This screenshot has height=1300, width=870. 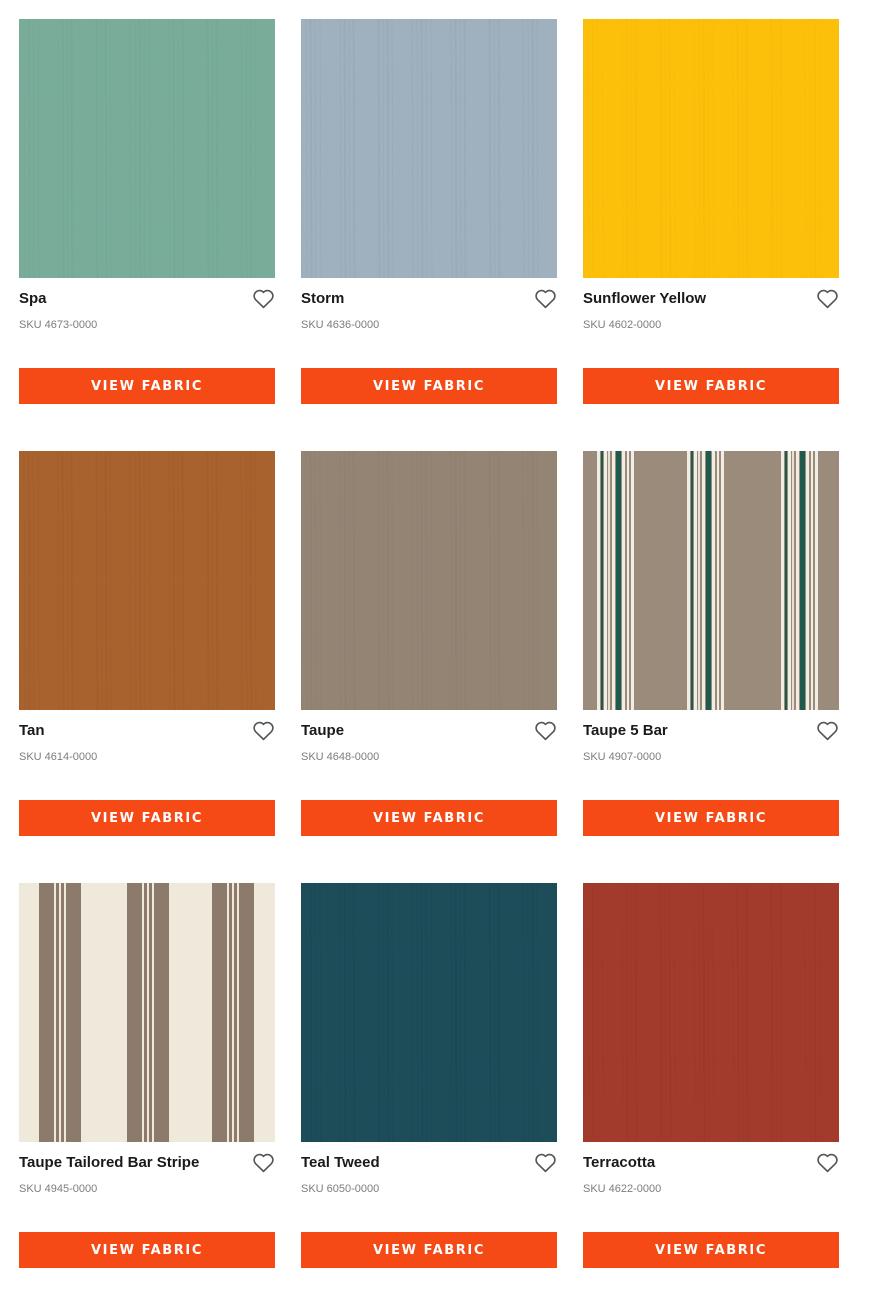 I want to click on product-card: Taupe 5 Bar SKU 4907-0000 VIEW FABRIC, so click(x=711, y=644).